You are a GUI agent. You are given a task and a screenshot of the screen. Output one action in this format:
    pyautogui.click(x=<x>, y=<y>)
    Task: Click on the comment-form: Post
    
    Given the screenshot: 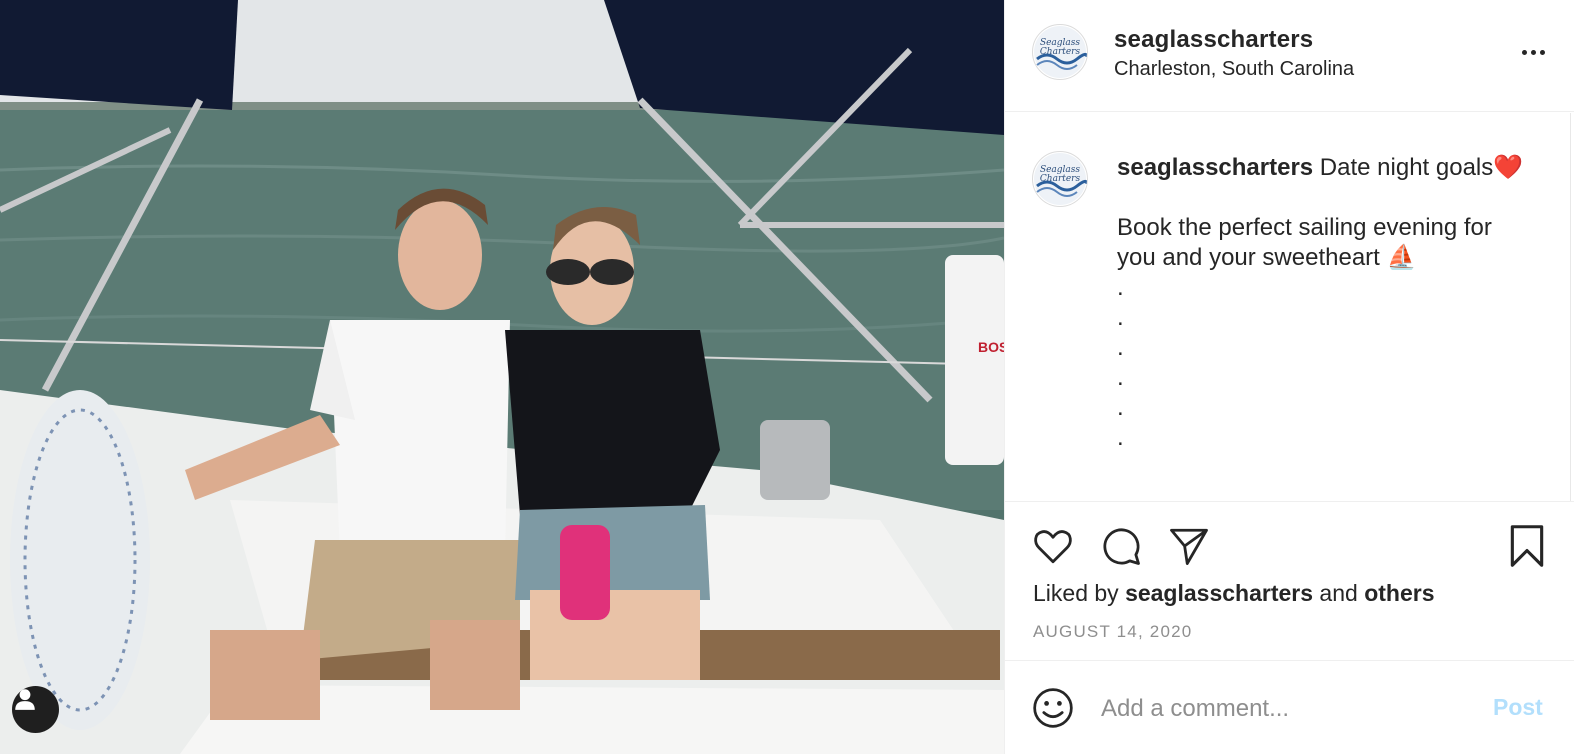 What is the action you would take?
    pyautogui.click(x=1289, y=708)
    